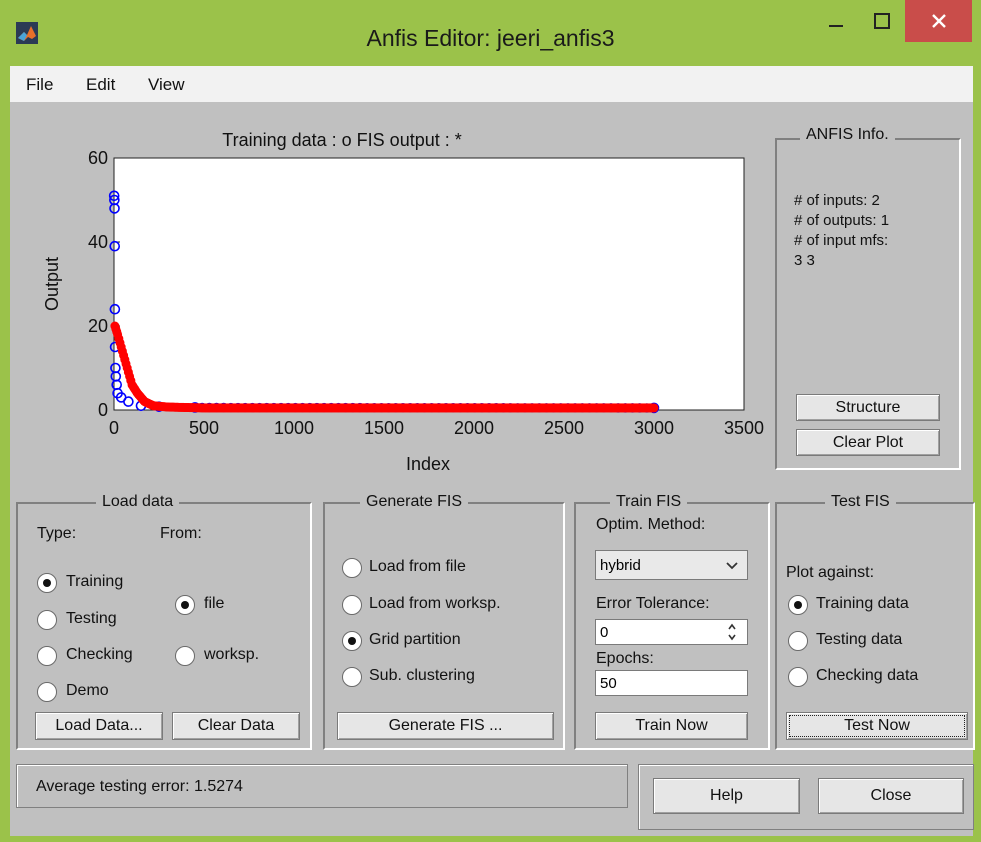  What do you see at coordinates (352, 605) in the screenshot?
I see `radio-load-from-workspace` at bounding box center [352, 605].